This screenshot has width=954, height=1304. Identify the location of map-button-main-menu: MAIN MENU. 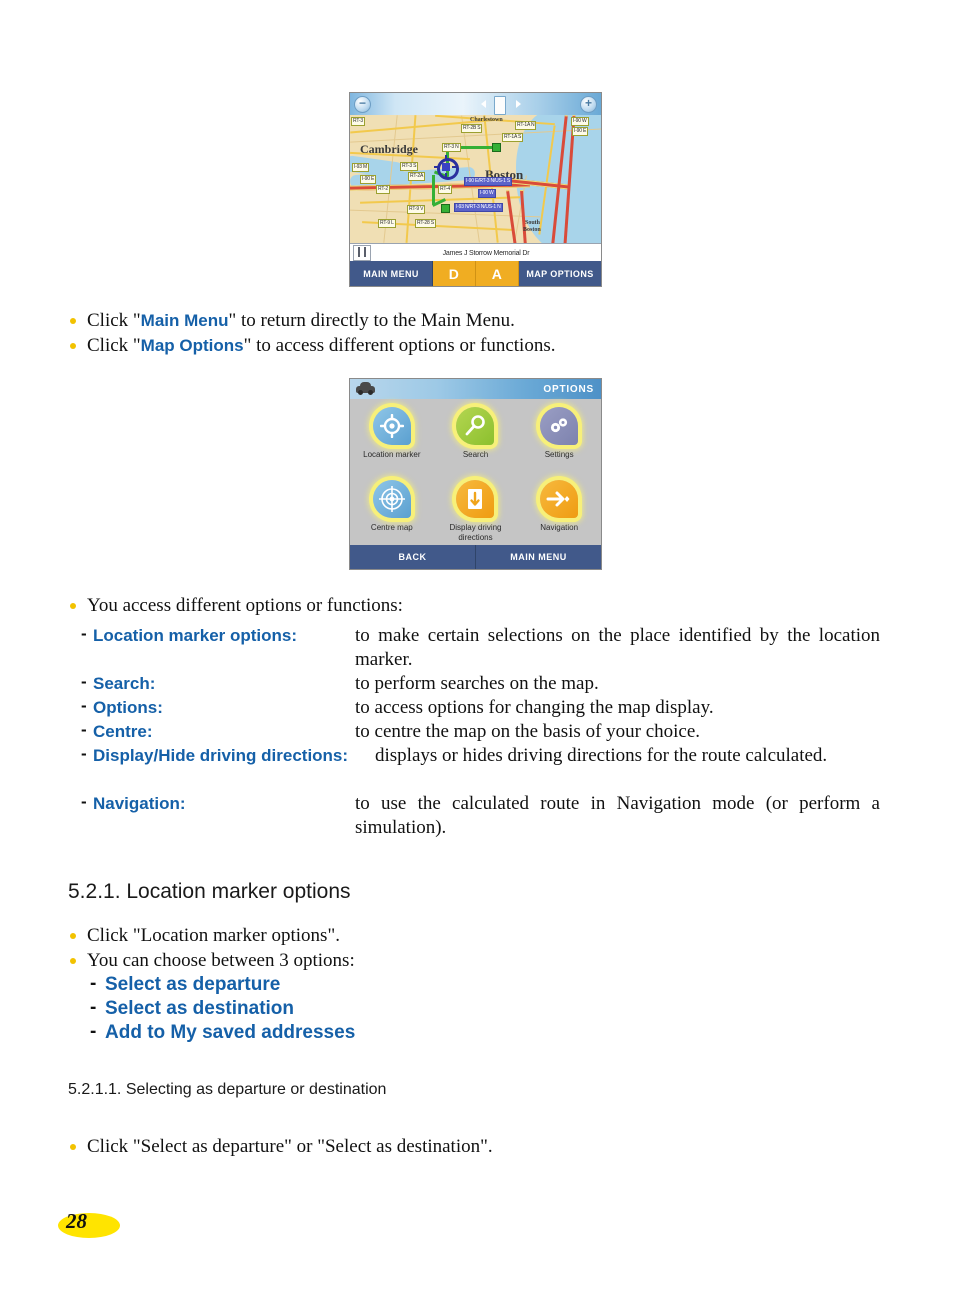
(391, 273).